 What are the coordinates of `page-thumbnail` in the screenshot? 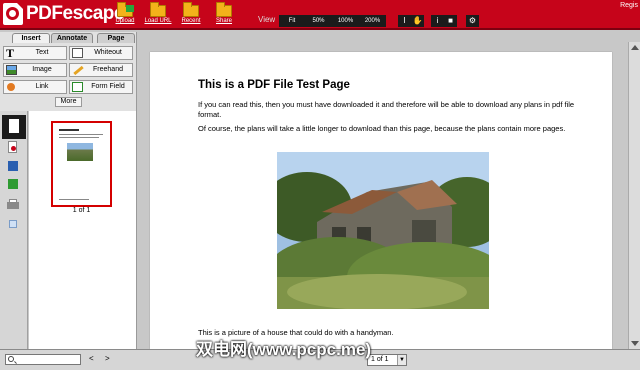 It's located at (81, 164).